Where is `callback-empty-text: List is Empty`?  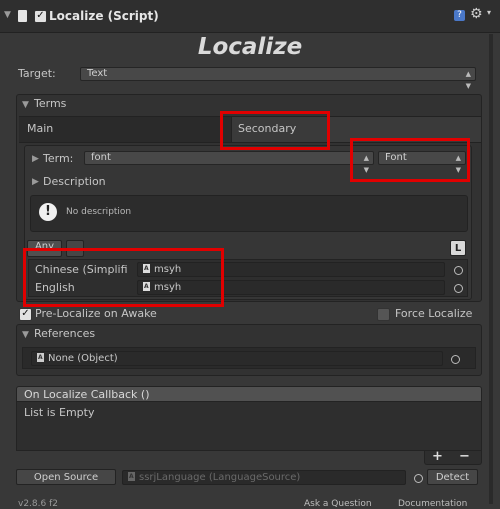 callback-empty-text: List is Empty is located at coordinates (59, 412).